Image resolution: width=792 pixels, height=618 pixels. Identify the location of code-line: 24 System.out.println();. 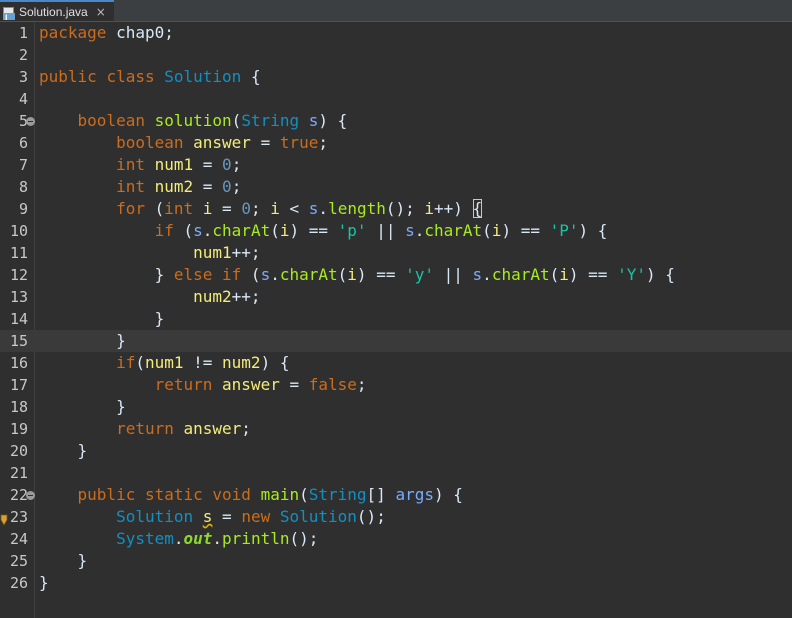
(396, 539).